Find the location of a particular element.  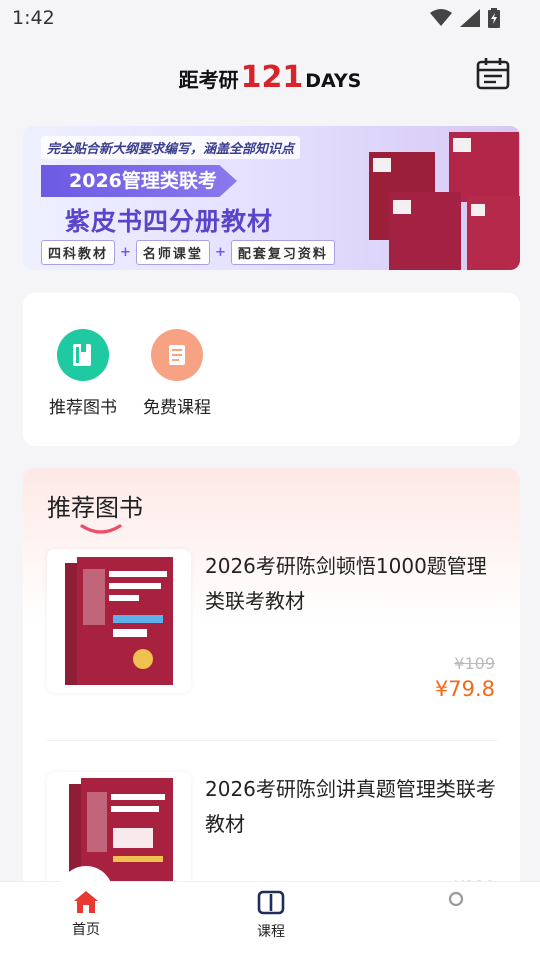

quick-link-recommended-books: 推荐图书 is located at coordinates (83, 373).